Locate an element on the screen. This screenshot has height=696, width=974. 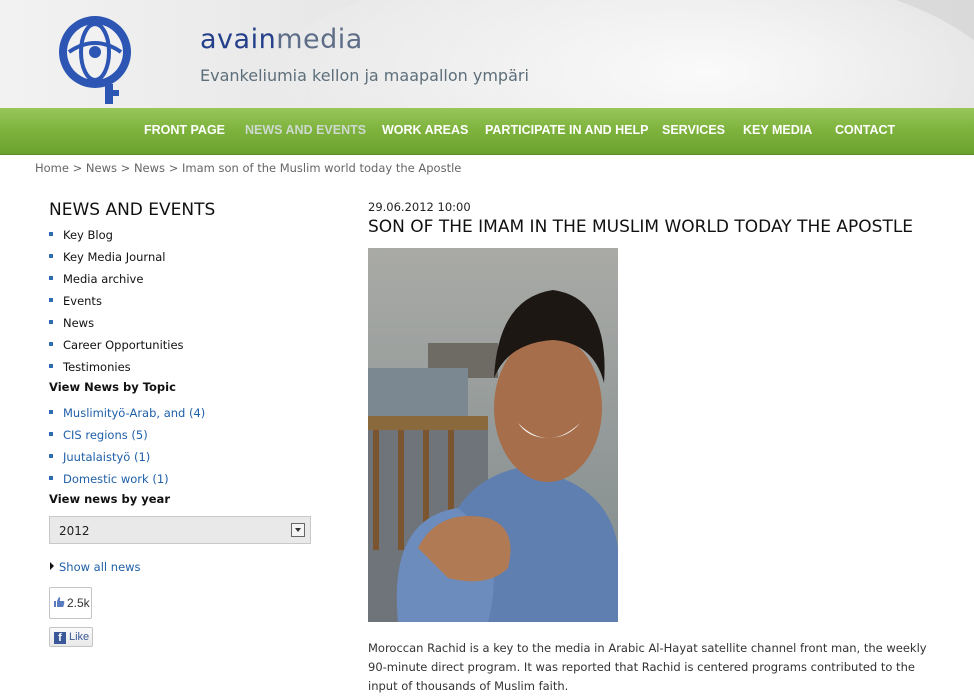
show-all-news-label: Show all news is located at coordinates (100, 567).